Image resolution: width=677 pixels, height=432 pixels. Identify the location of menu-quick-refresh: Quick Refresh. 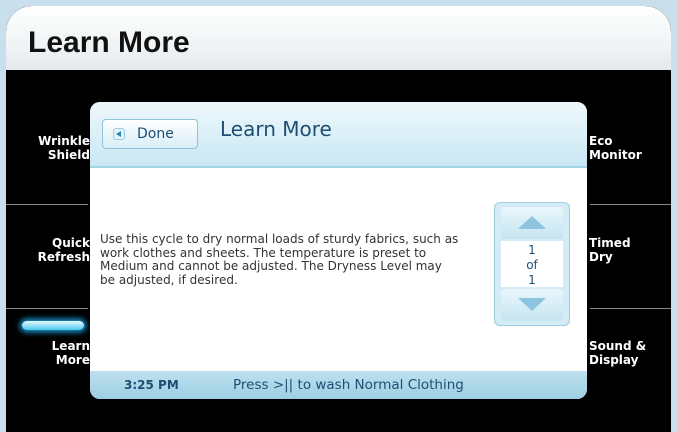
(48, 250).